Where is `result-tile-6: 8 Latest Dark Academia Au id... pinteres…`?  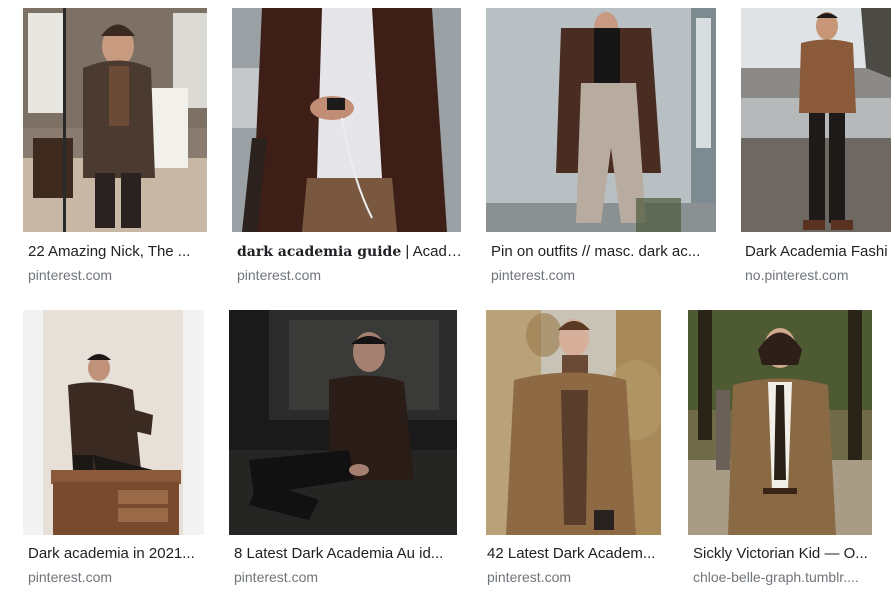 result-tile-6: 8 Latest Dark Academia Au id... pinteres… is located at coordinates (344, 449).